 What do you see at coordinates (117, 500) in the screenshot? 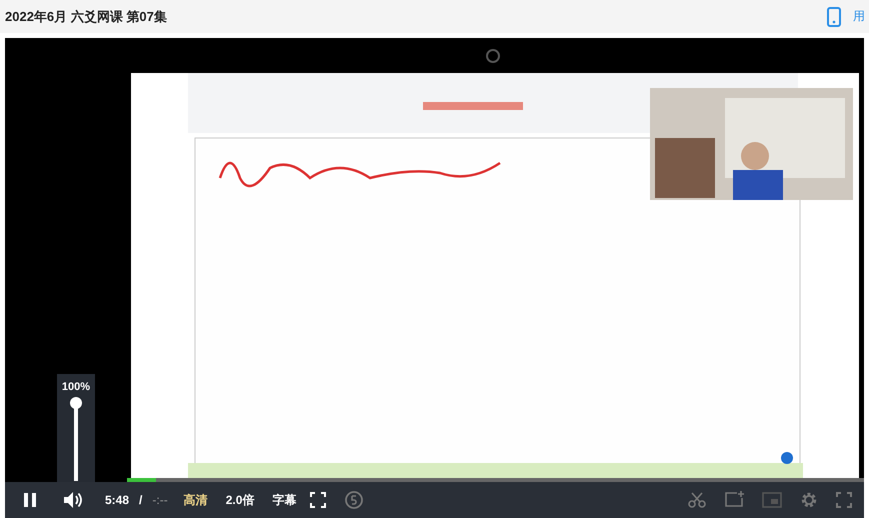
I see `current-time: 5:48` at bounding box center [117, 500].